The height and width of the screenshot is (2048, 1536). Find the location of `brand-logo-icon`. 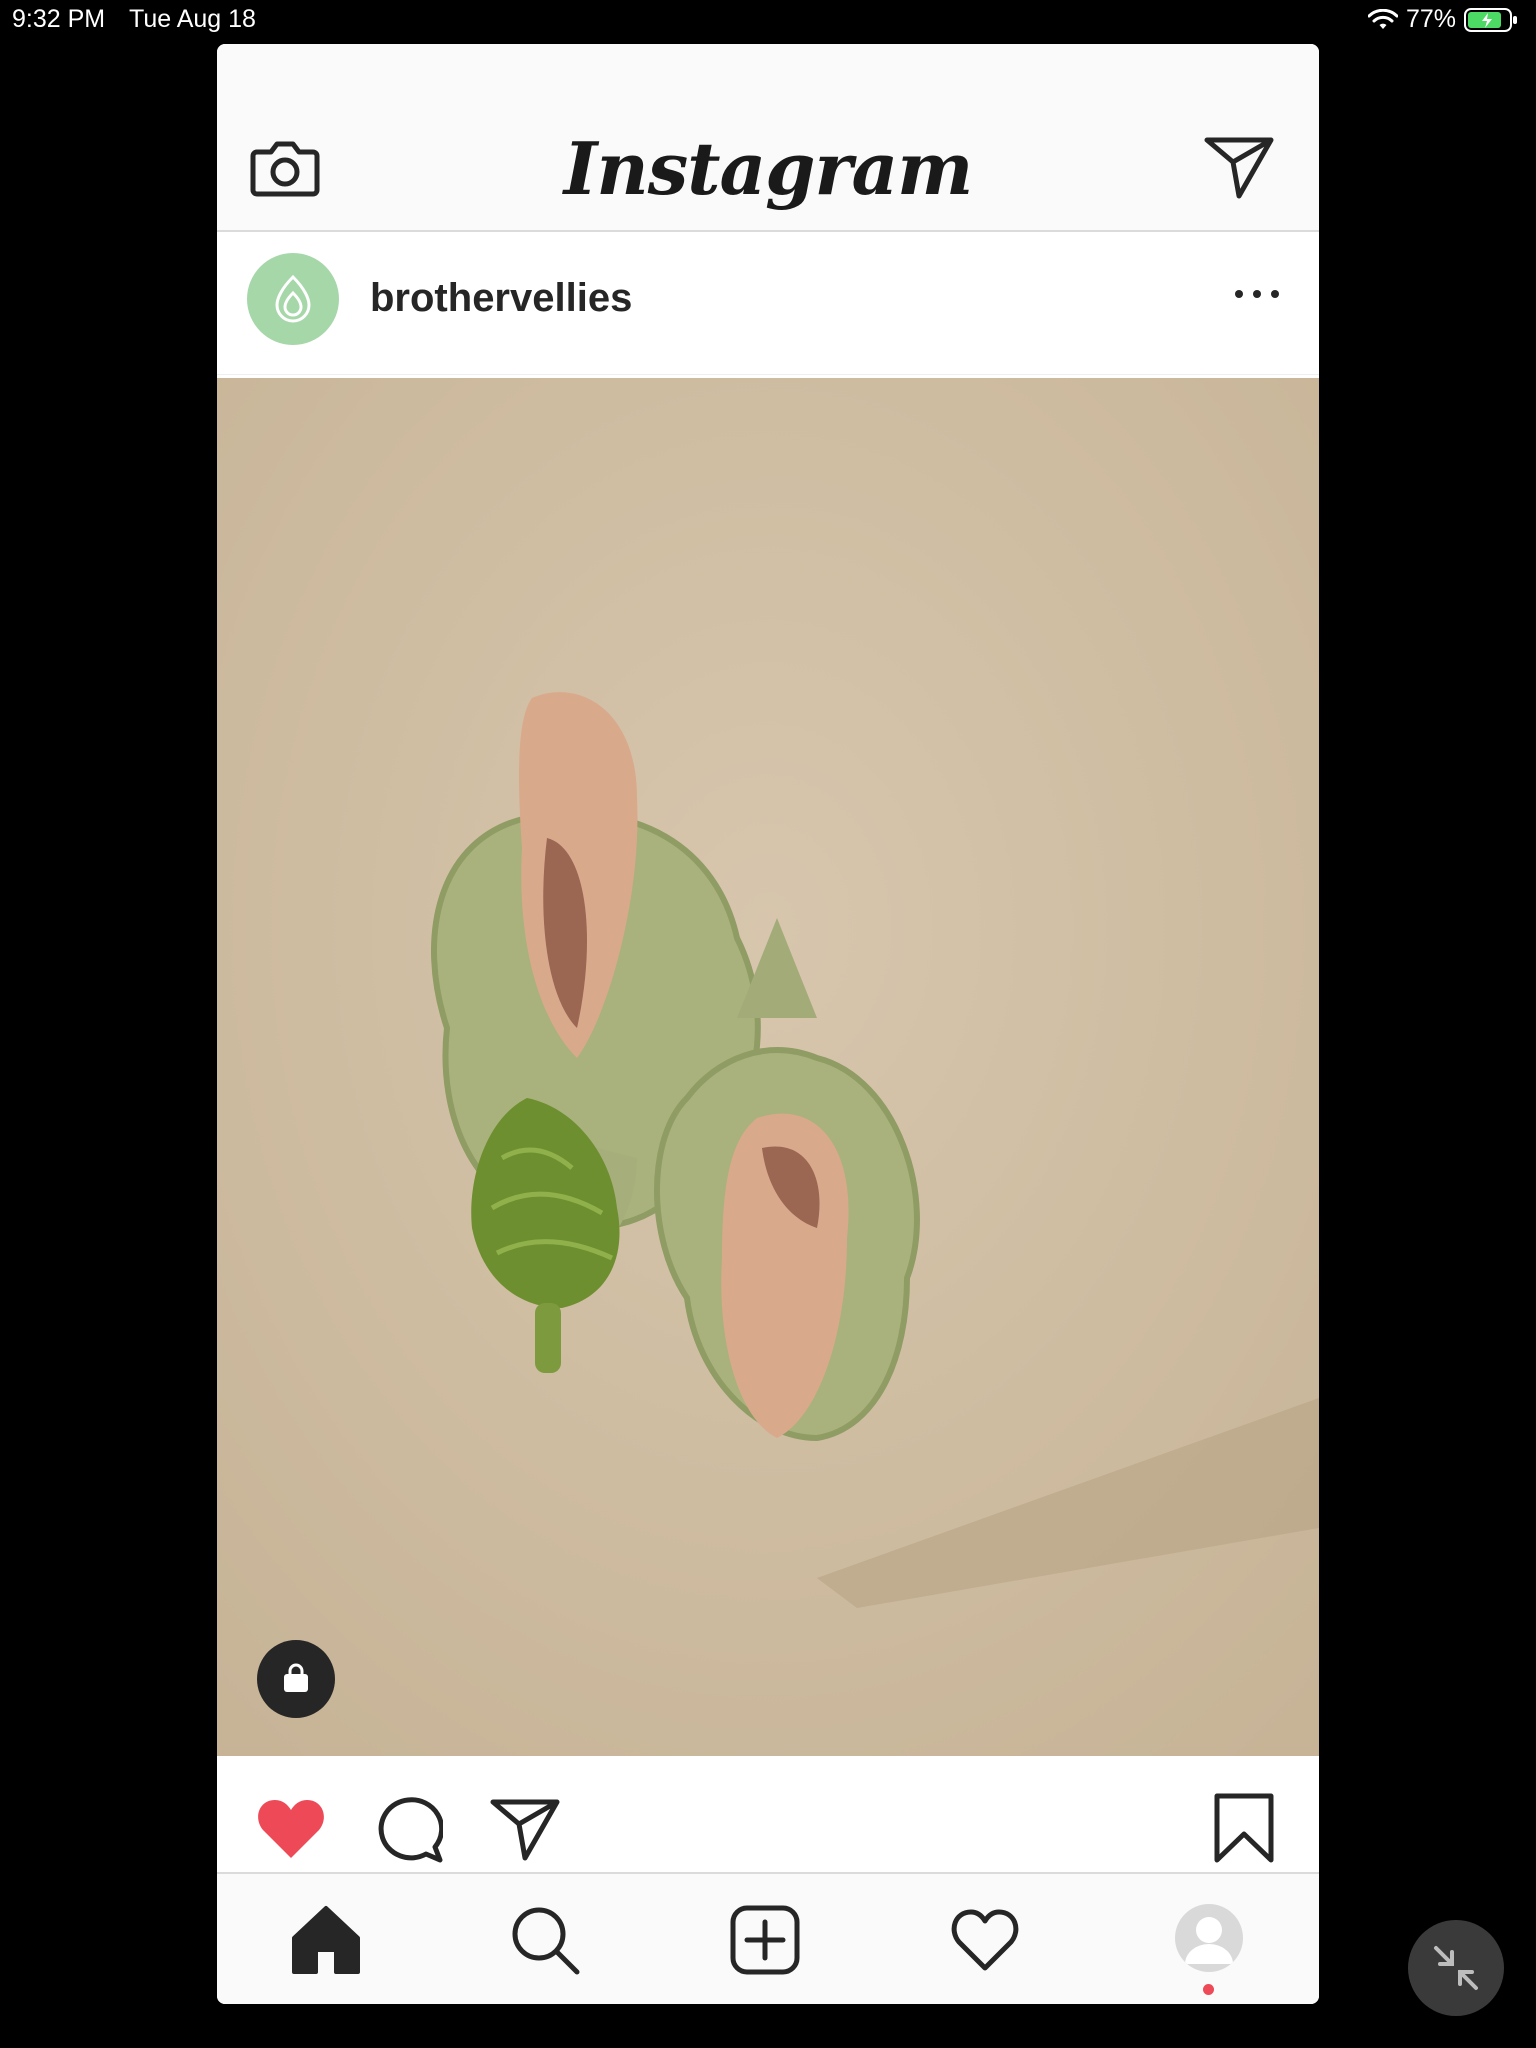

brand-logo-icon is located at coordinates (293, 298).